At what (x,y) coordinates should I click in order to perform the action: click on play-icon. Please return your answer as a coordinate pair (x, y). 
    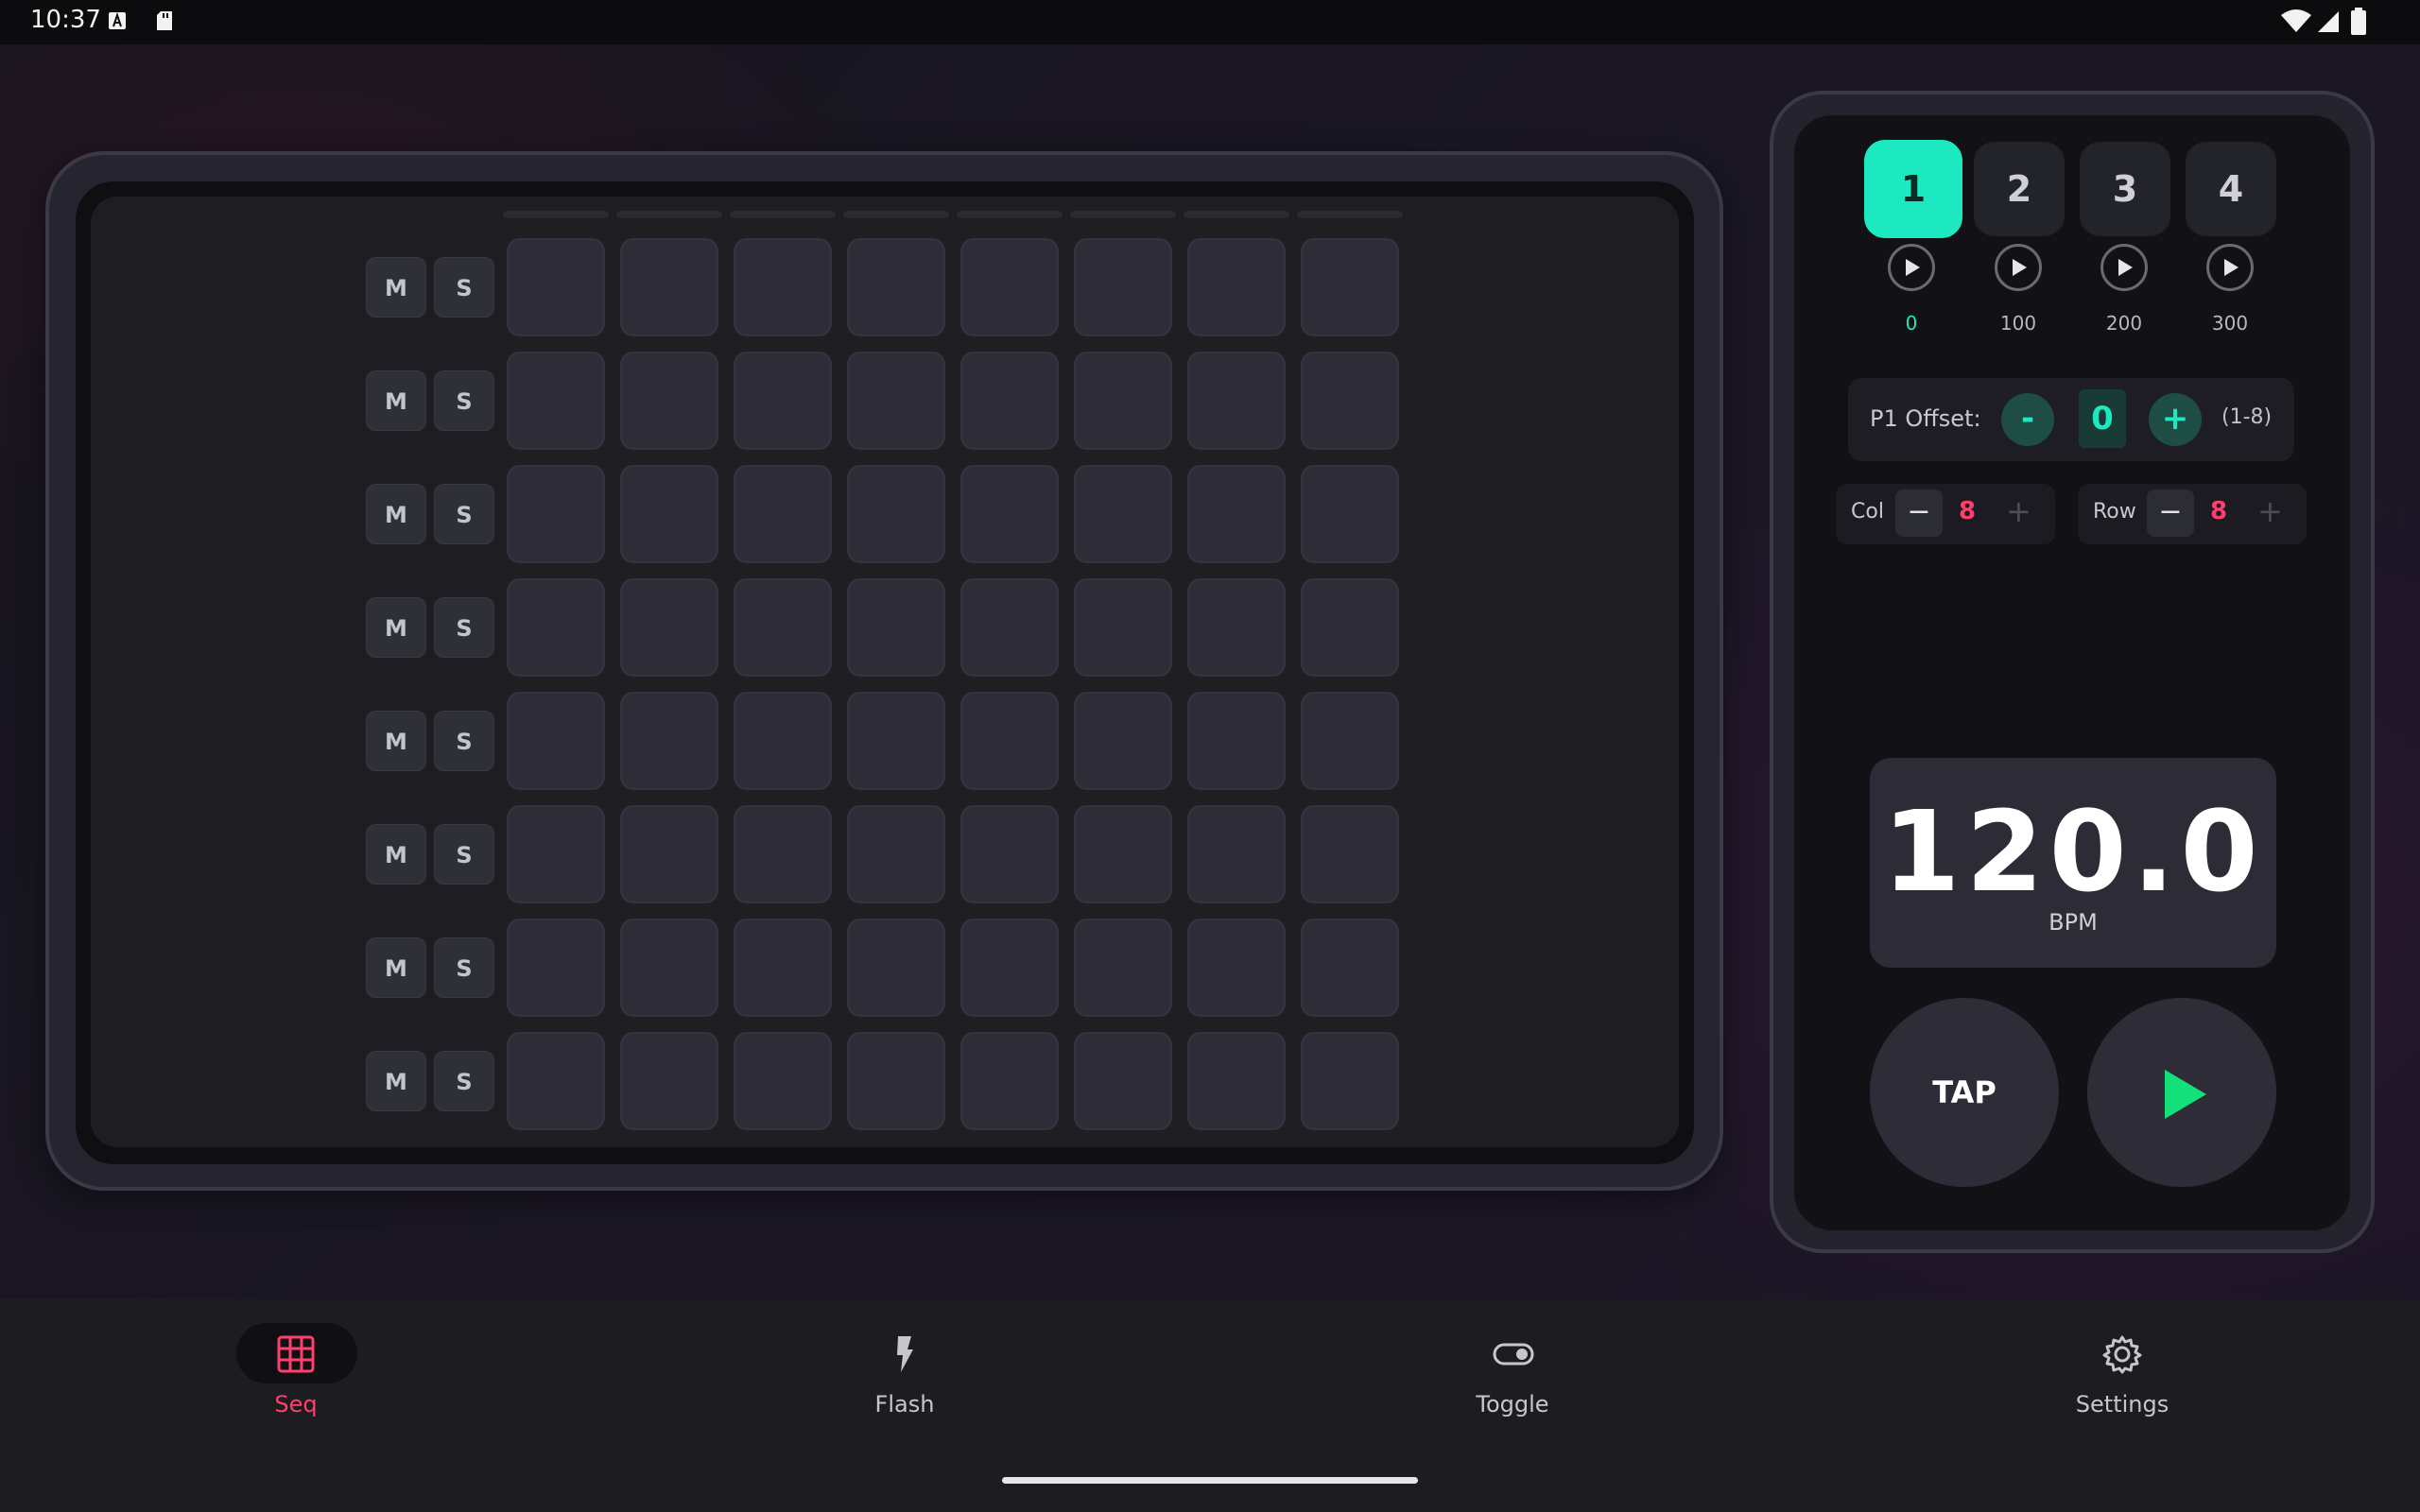
    Looking at the image, I should click on (2020, 267).